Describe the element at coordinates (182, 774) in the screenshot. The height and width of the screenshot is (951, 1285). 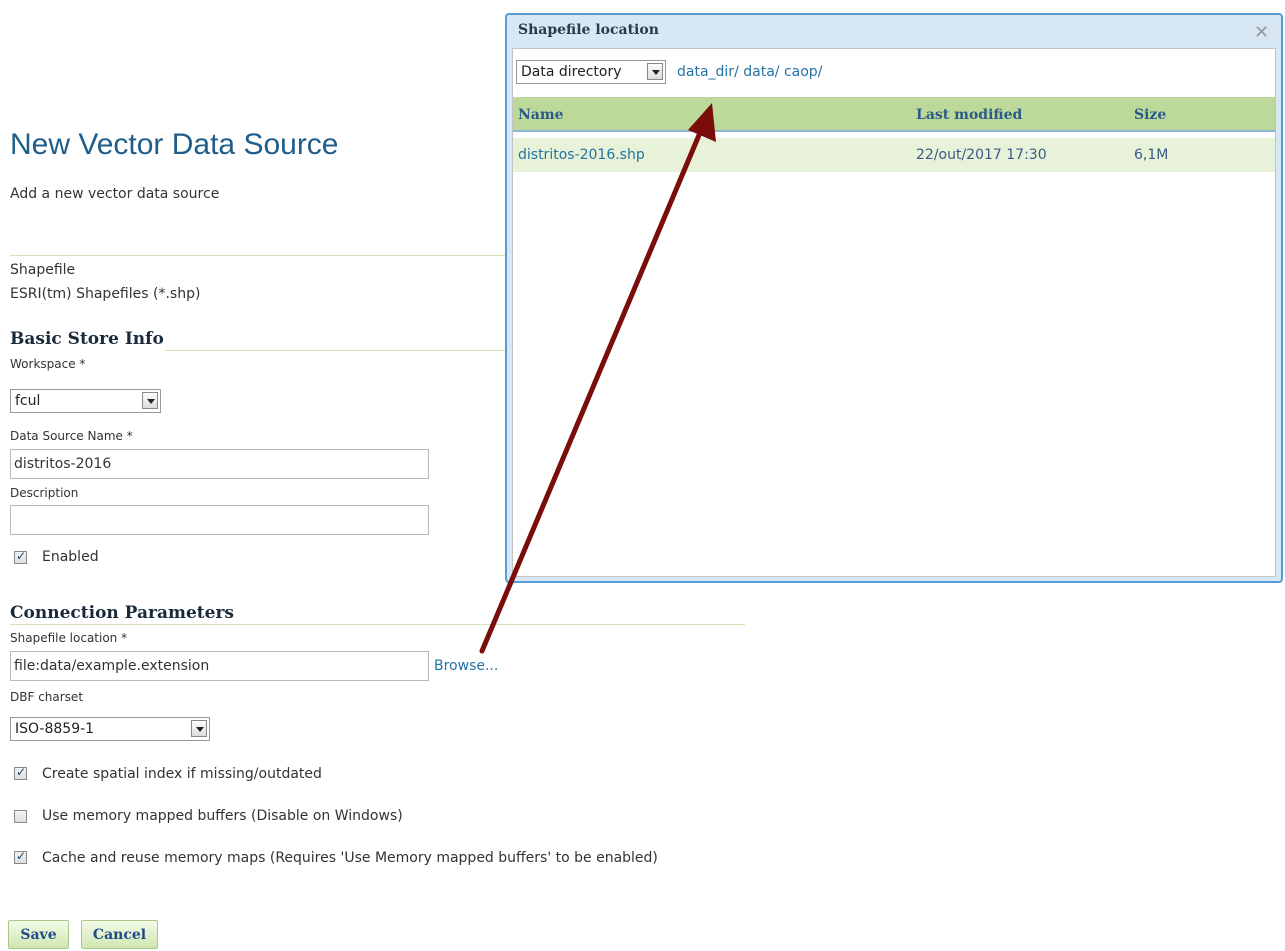
I see `spatial-index-label: Create spatial index if missing/outdated` at that location.